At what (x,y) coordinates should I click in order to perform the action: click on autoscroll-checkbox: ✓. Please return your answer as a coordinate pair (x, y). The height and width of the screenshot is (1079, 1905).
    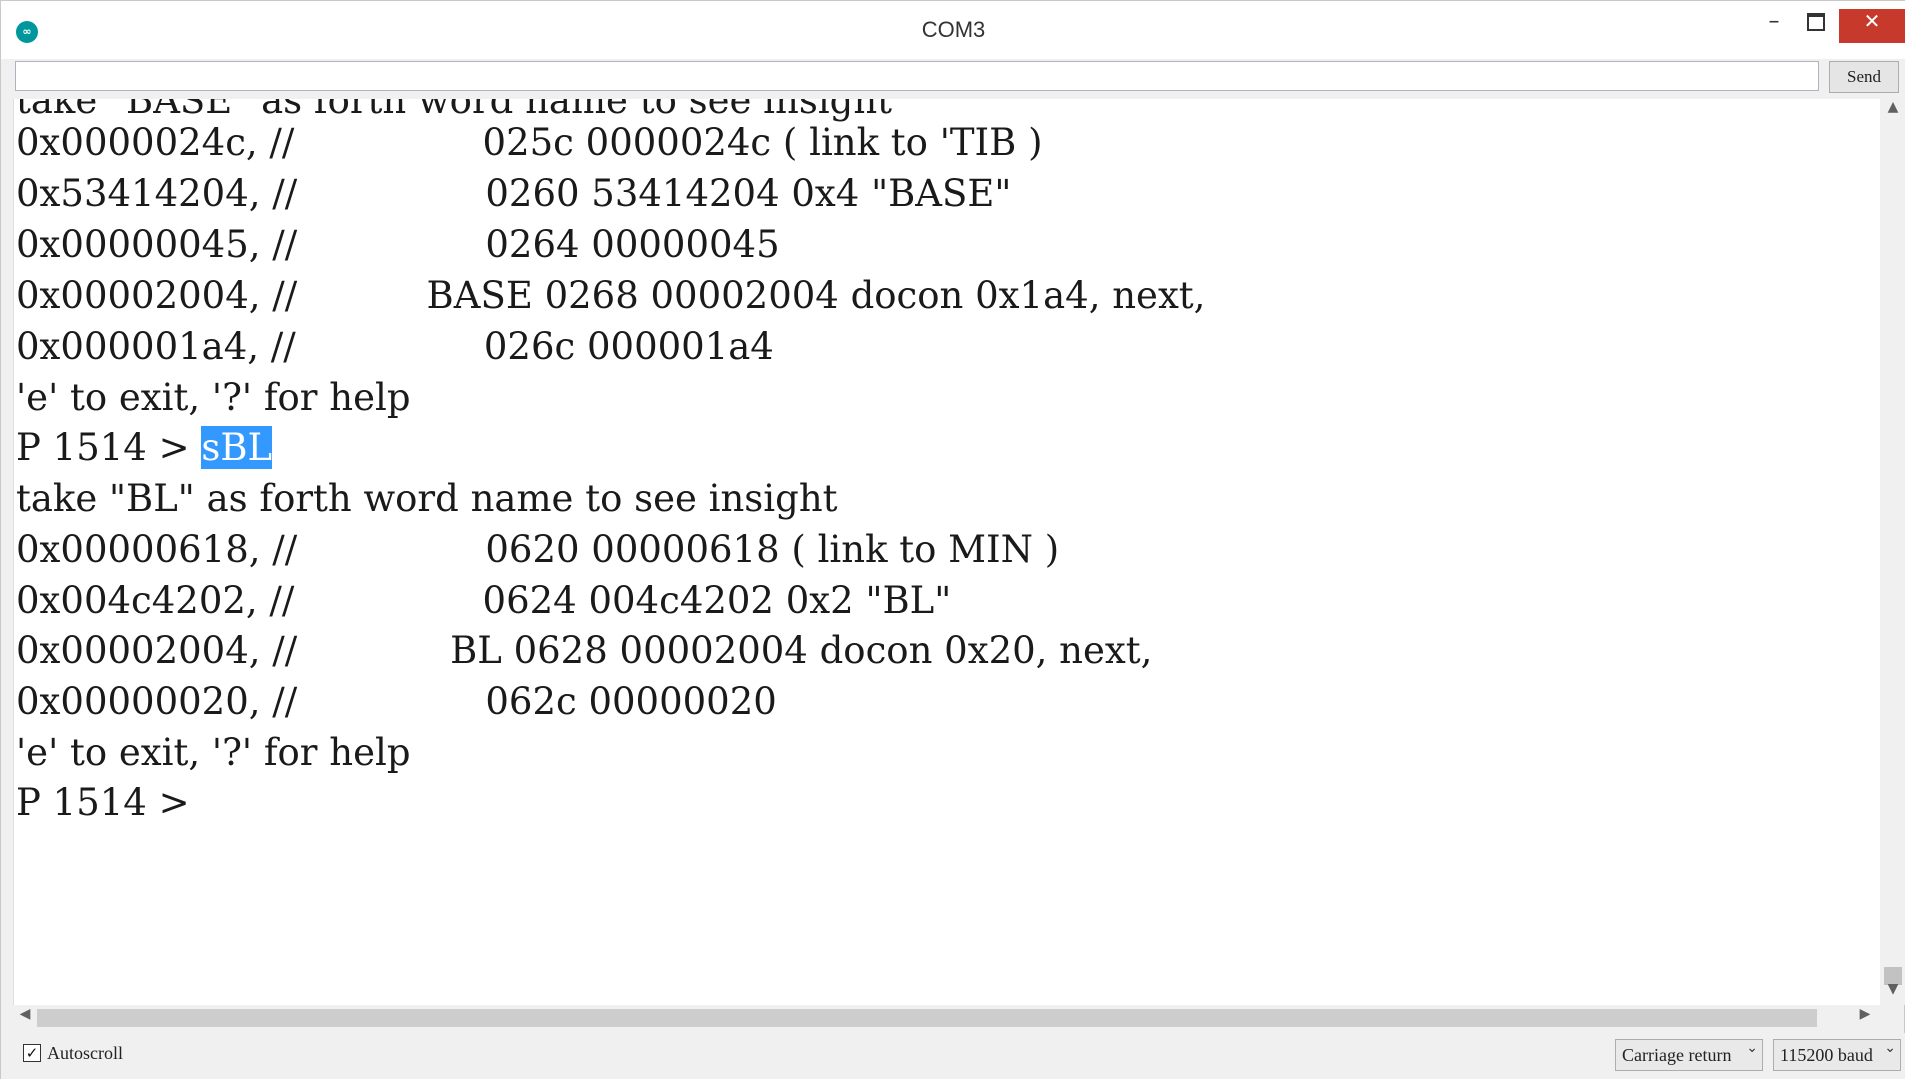
    Looking at the image, I should click on (32, 1053).